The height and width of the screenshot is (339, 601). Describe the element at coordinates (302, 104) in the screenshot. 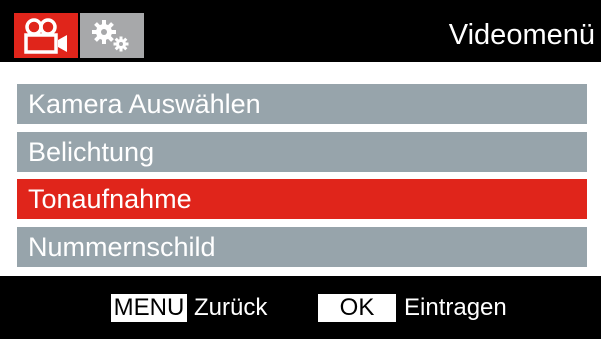

I see `menu-item-camera-select: Kamera Auswählen` at that location.